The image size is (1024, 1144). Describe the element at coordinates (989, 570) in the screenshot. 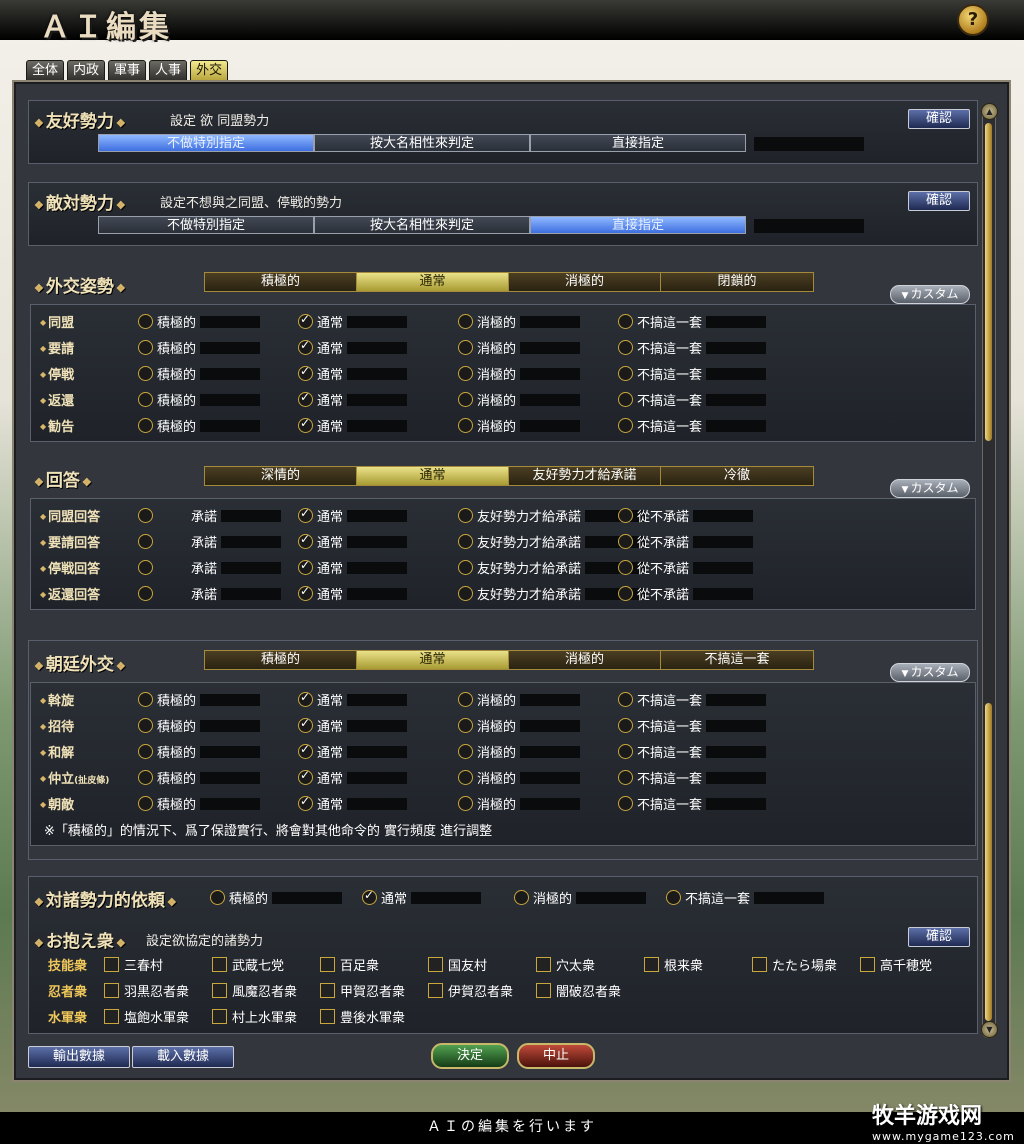

I see `scrollbar: ▲ ▼` at that location.